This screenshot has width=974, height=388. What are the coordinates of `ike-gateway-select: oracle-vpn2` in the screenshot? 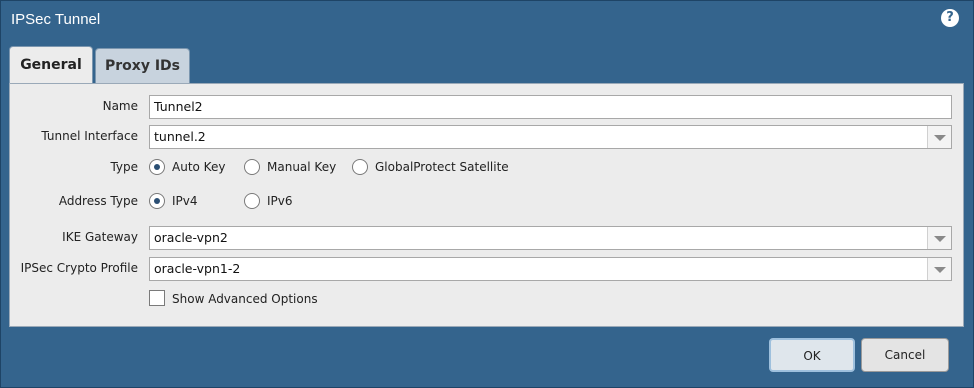 It's located at (550, 238).